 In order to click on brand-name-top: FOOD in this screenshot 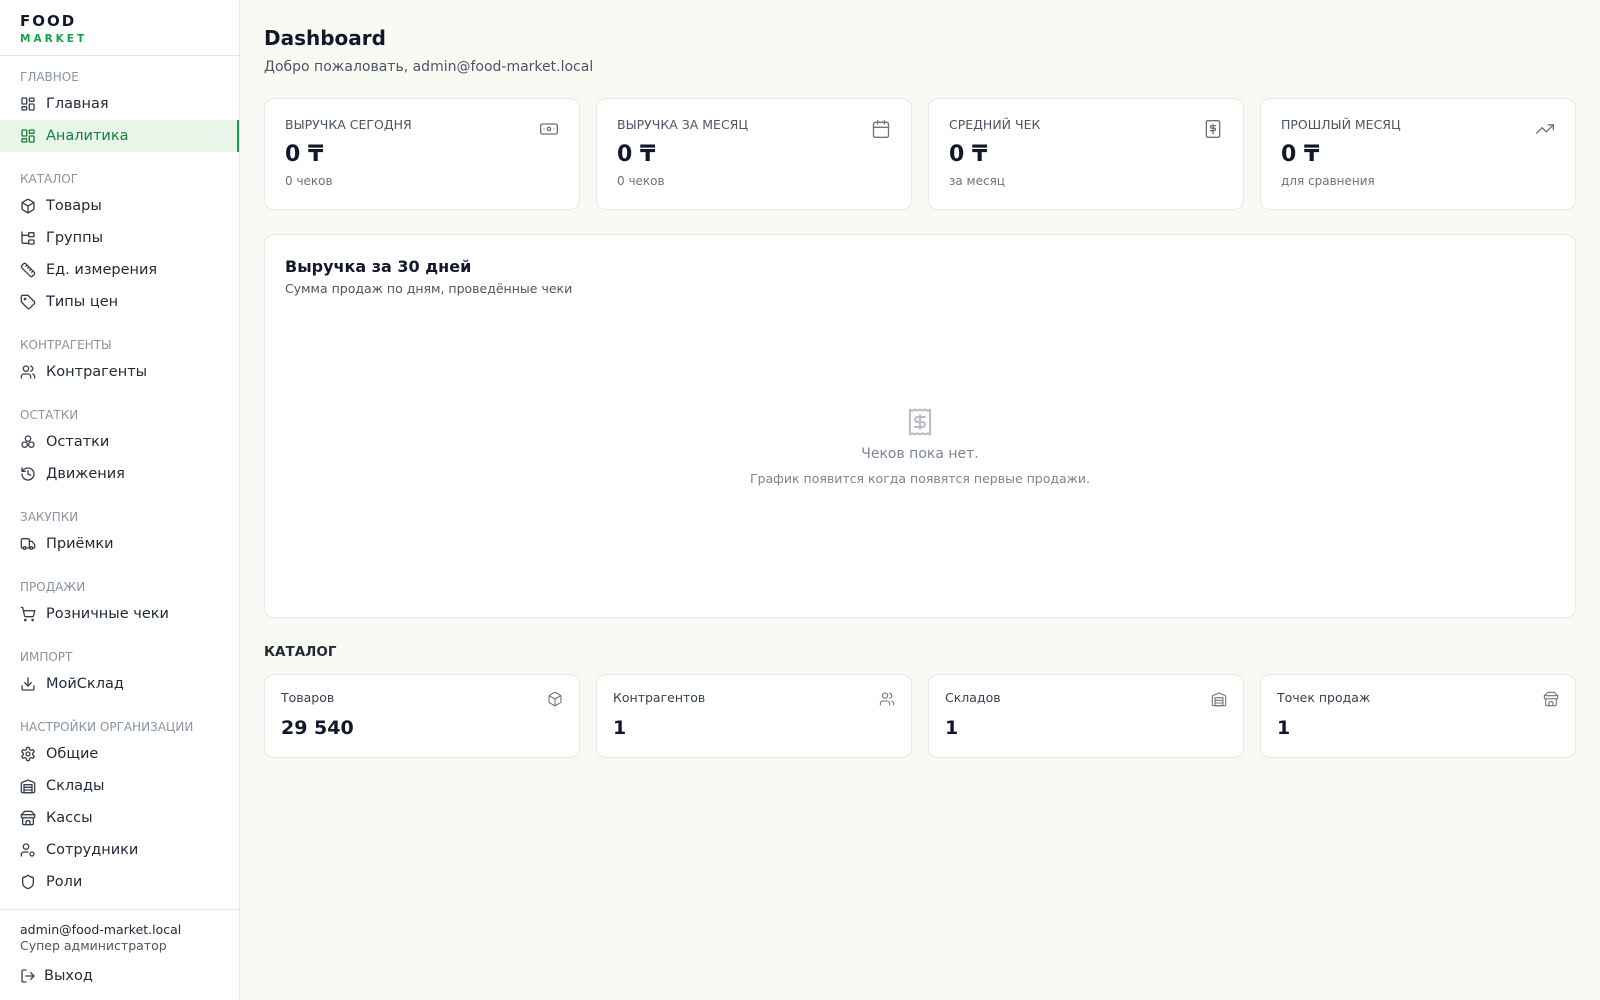, I will do `click(48, 21)`.